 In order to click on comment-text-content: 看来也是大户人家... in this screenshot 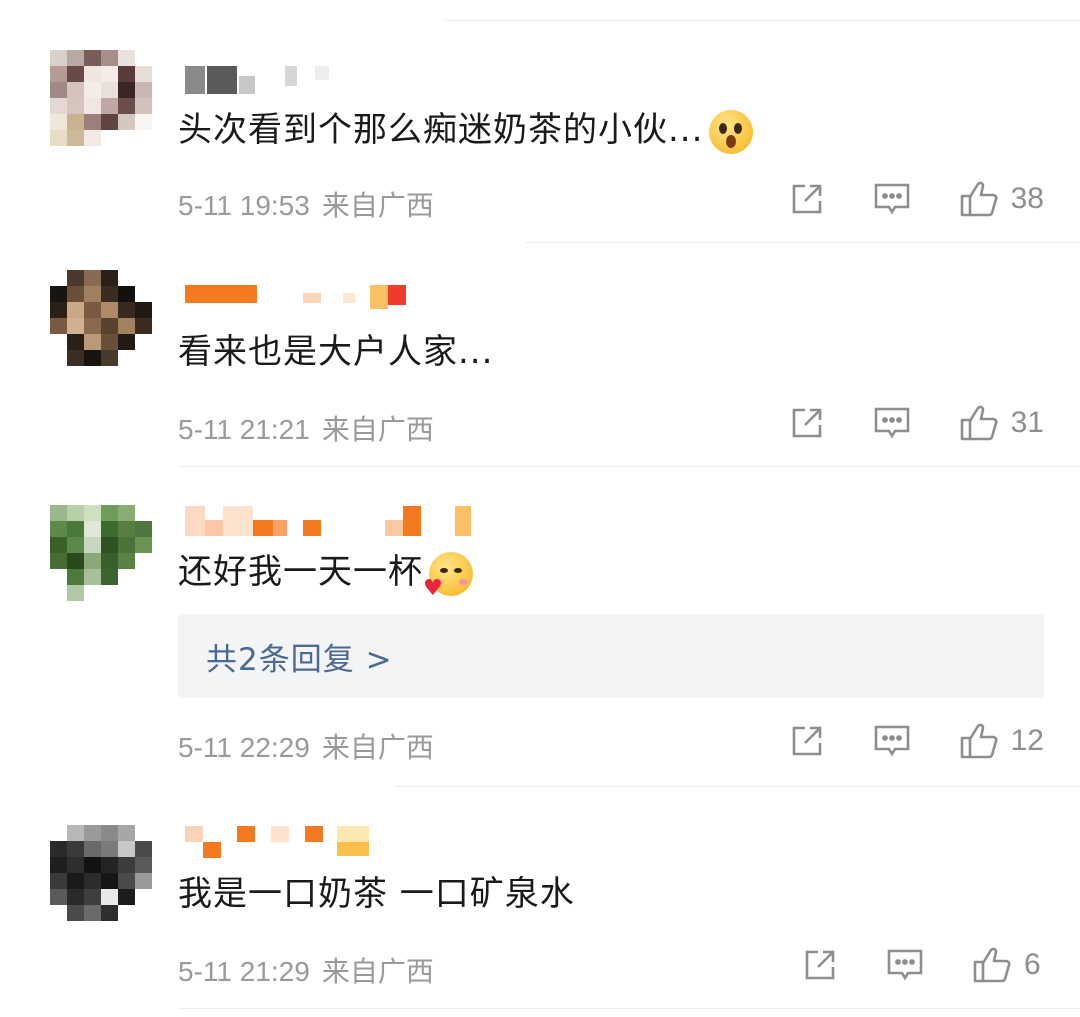, I will do `click(336, 352)`.